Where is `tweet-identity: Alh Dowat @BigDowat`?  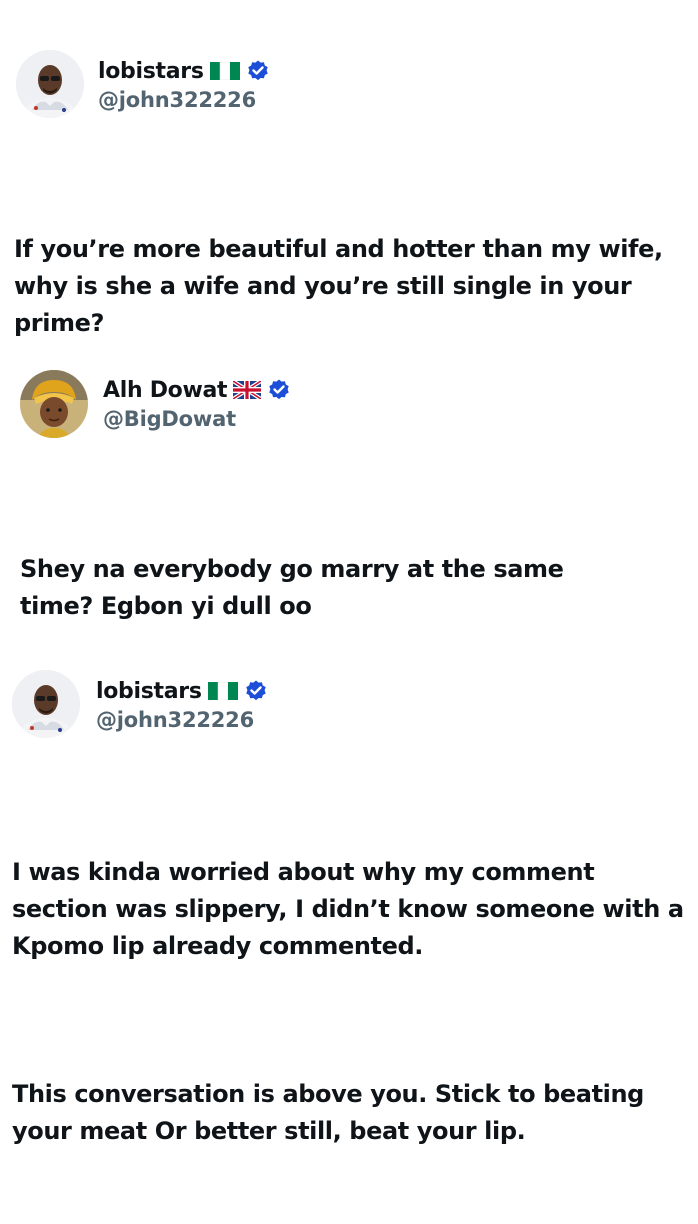 tweet-identity: Alh Dowat @BigDowat is located at coordinates (197, 403).